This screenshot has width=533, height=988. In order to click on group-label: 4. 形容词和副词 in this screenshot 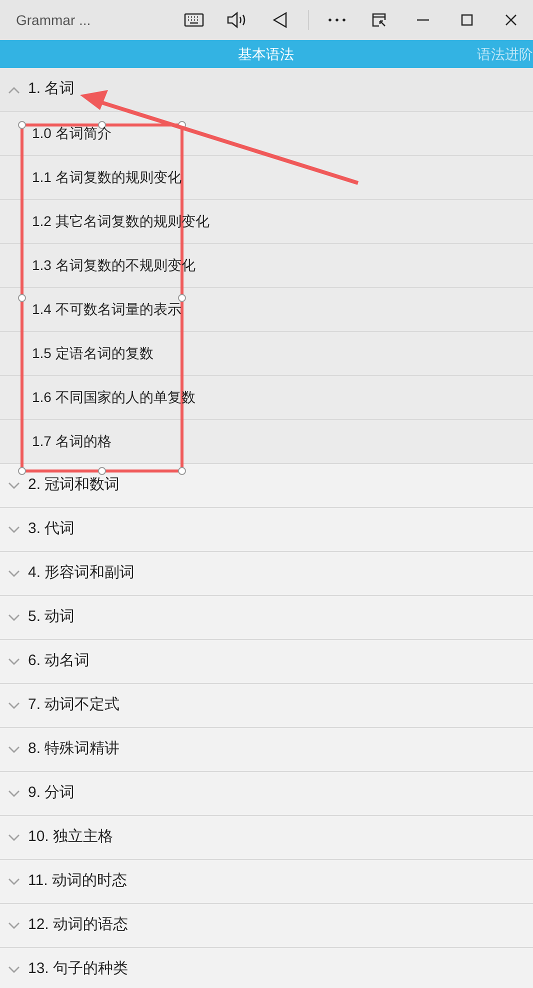, I will do `click(81, 573)`.